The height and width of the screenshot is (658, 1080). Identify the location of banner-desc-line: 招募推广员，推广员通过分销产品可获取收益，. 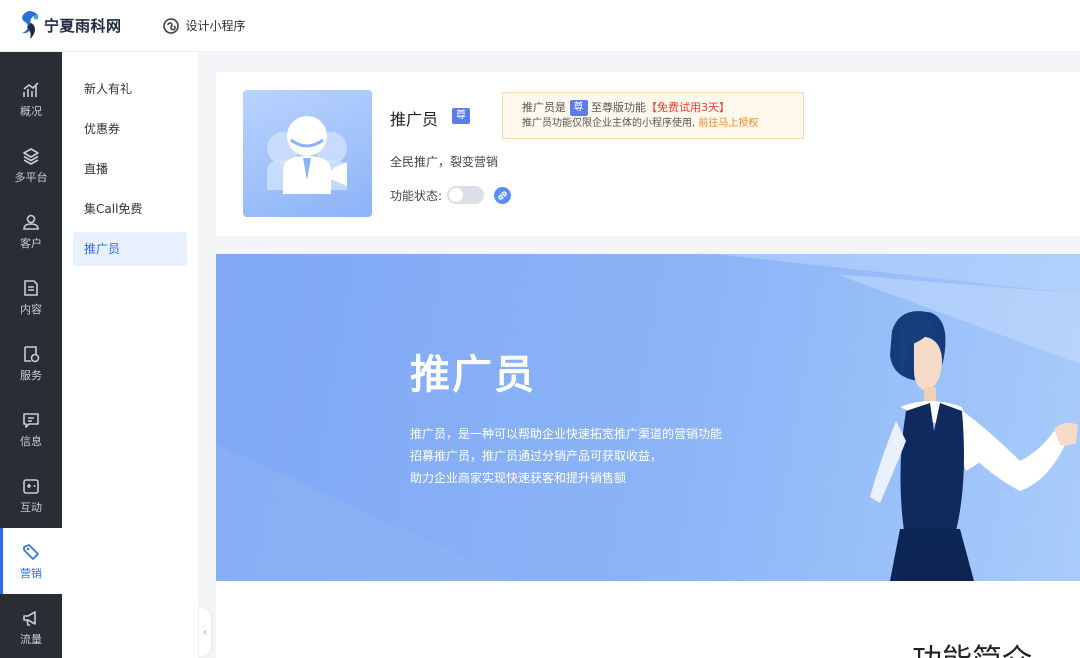
(536, 456).